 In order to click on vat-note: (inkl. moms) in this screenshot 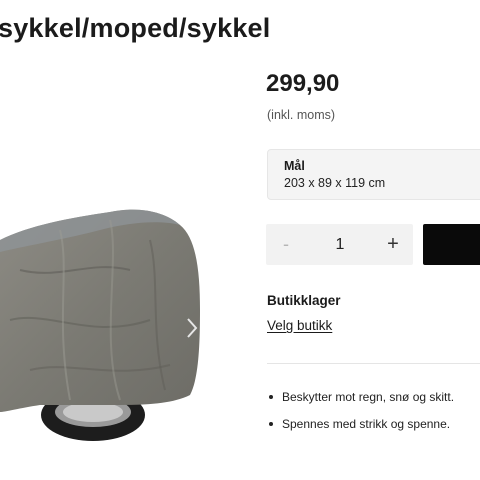, I will do `click(301, 115)`.